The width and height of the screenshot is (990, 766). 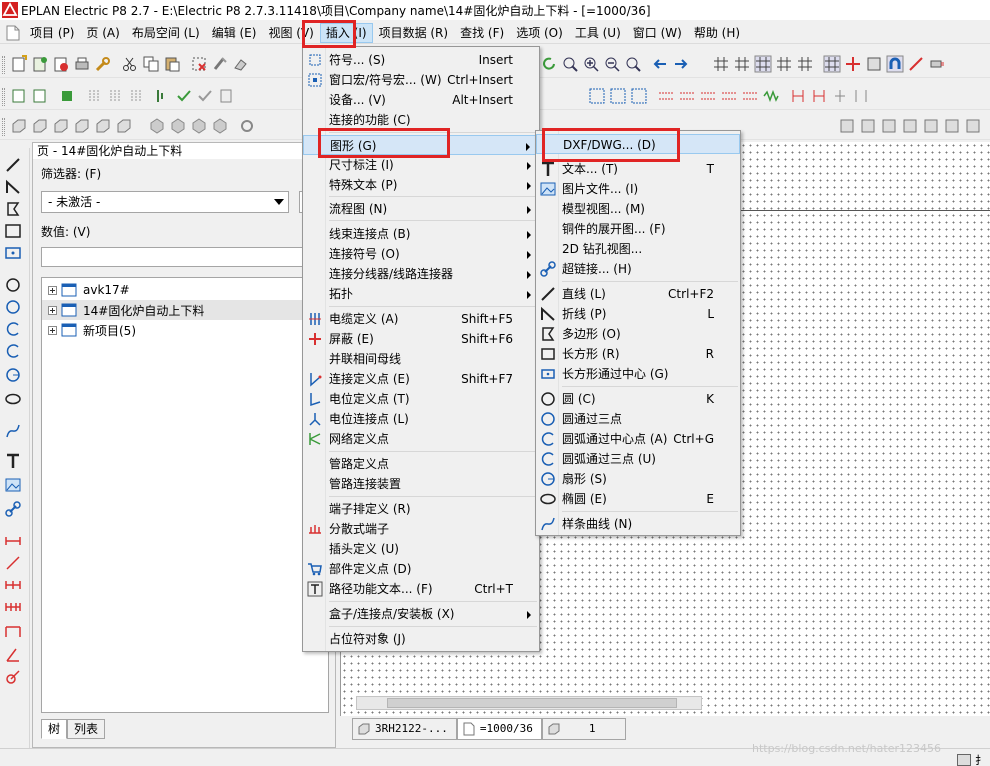 I want to click on menu-item-busbar: 并联相间母线, so click(x=421, y=359).